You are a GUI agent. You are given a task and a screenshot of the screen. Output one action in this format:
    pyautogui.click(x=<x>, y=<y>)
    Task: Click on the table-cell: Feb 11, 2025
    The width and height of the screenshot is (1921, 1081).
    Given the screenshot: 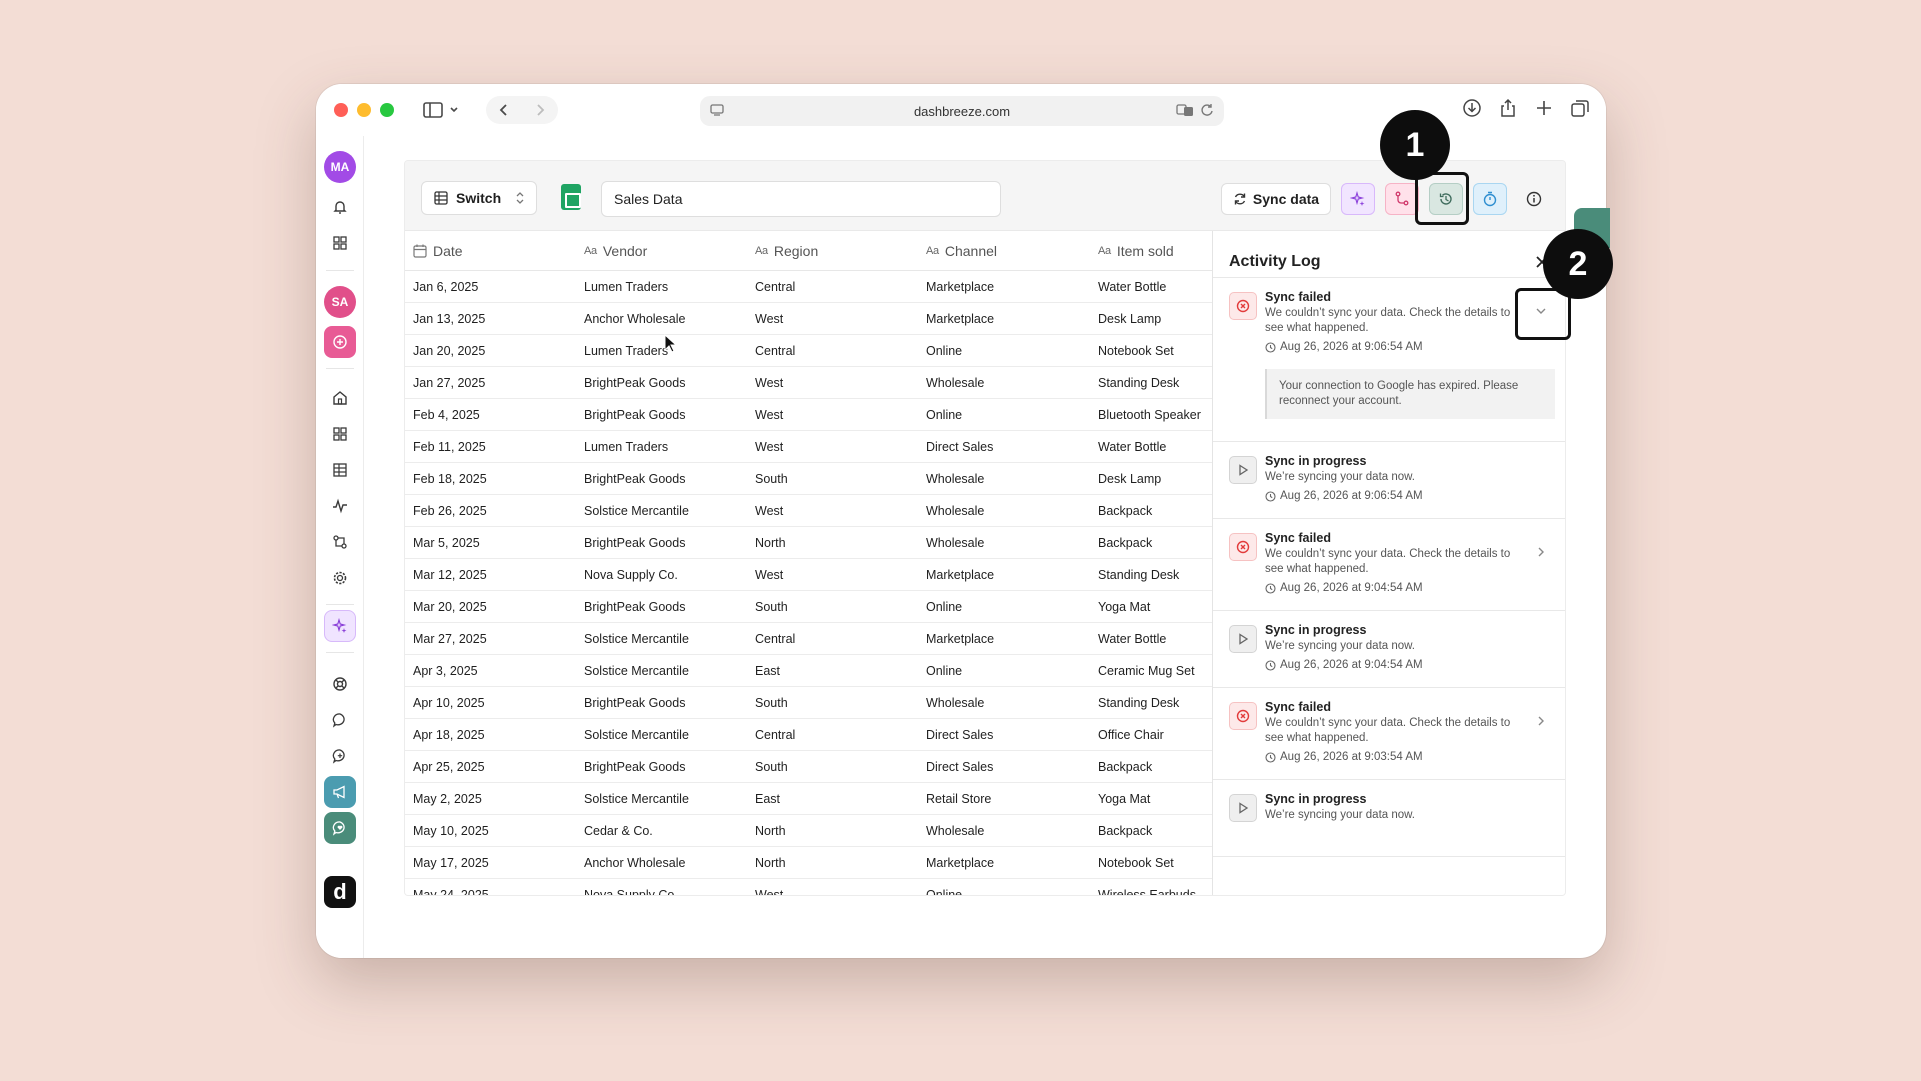 What is the action you would take?
    pyautogui.click(x=490, y=447)
    